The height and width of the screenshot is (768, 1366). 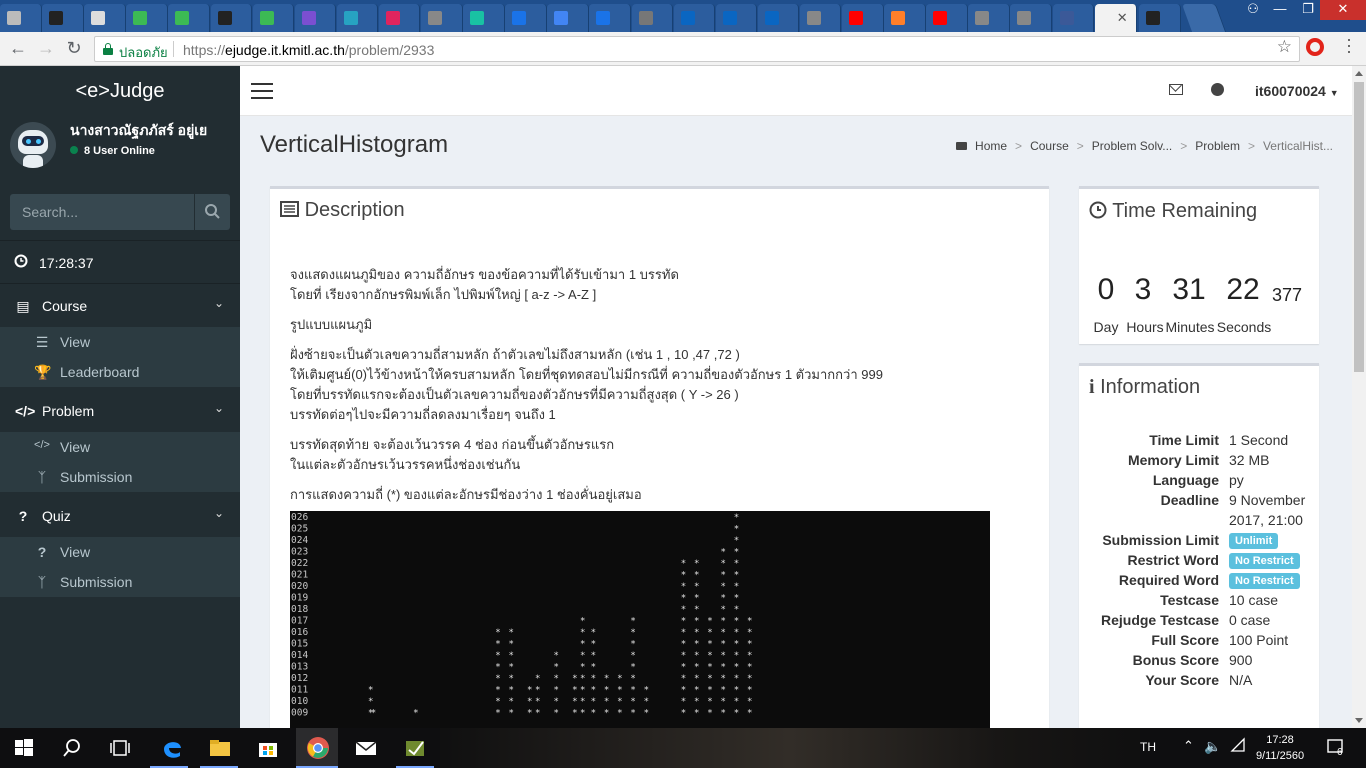 I want to click on windows-taskbar: TH ⌃ 🔈 17:28 9/11/2560 6, so click(x=683, y=748).